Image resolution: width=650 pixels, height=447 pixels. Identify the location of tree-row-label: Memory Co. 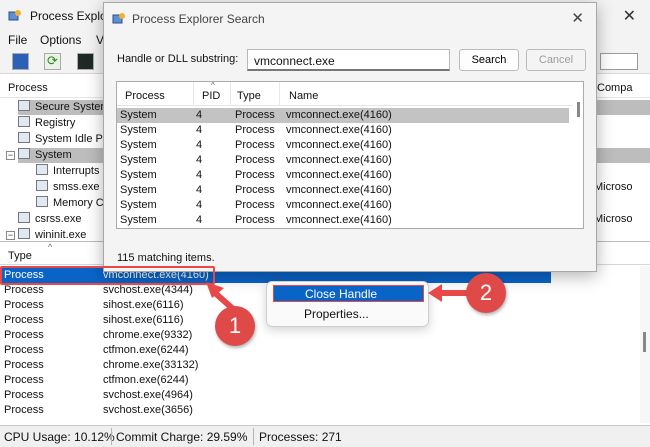
(81, 203).